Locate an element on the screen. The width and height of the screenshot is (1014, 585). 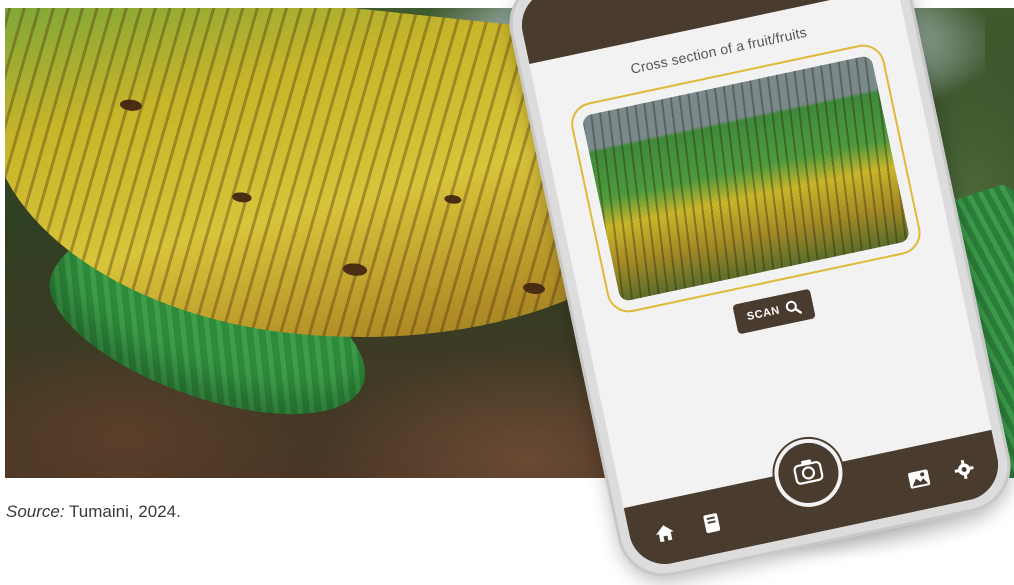
scan-label: SCAN is located at coordinates (763, 314).